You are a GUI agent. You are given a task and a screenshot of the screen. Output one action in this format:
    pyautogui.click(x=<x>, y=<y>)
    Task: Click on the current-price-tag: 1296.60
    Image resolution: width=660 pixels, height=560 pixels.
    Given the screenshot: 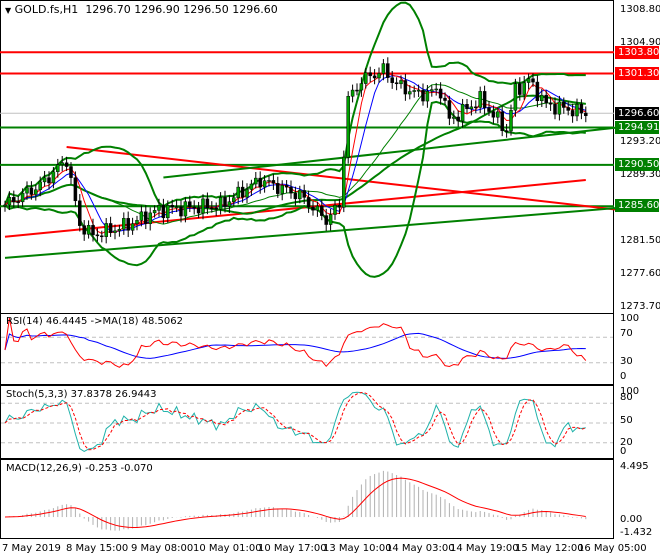 What is the action you would take?
    pyautogui.click(x=637, y=113)
    